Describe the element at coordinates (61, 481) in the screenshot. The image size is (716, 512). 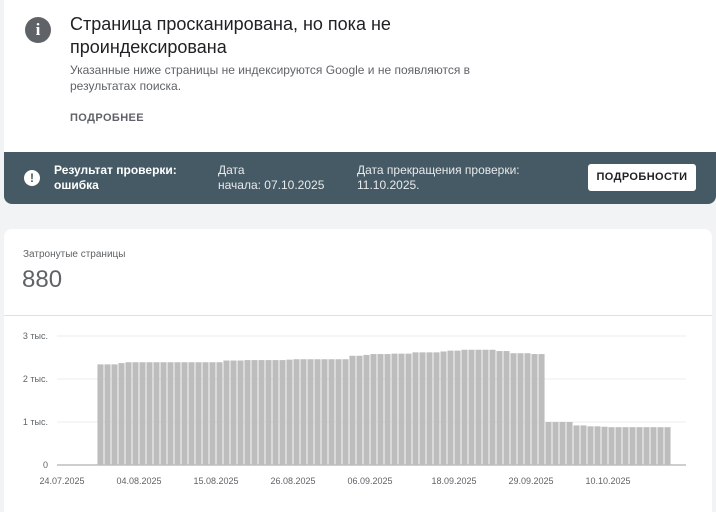
I see `x-tick-label-0: 24.07.2025` at that location.